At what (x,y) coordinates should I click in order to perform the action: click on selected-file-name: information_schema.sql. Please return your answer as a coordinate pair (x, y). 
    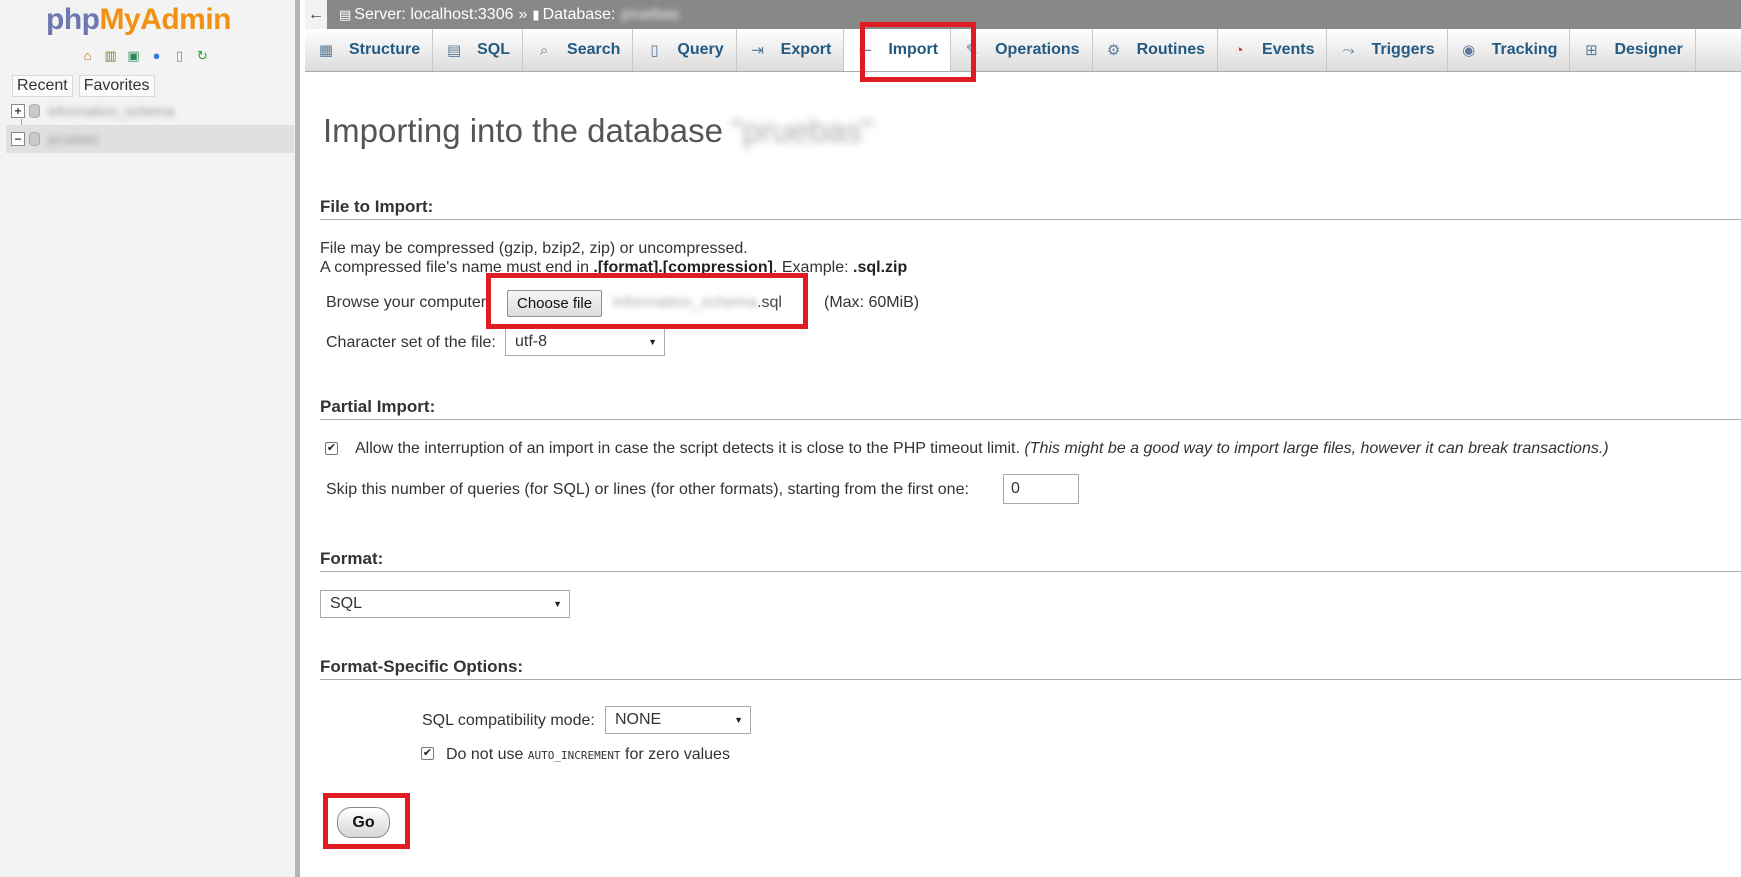
    Looking at the image, I should click on (697, 302).